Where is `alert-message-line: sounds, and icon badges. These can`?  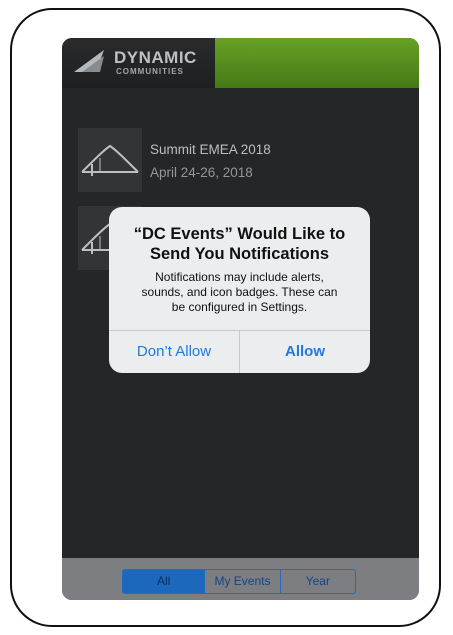
alert-message-line: sounds, and icon badges. These can is located at coordinates (239, 292).